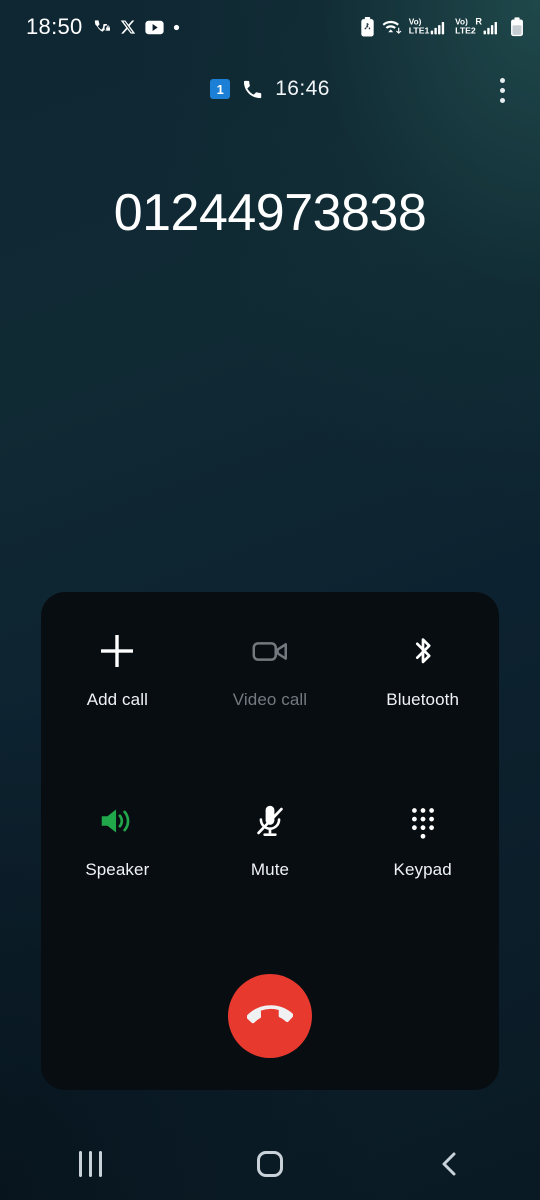 This screenshot has height=1200, width=540. What do you see at coordinates (423, 699) in the screenshot?
I see `bluetooth-label: Bluetooth` at bounding box center [423, 699].